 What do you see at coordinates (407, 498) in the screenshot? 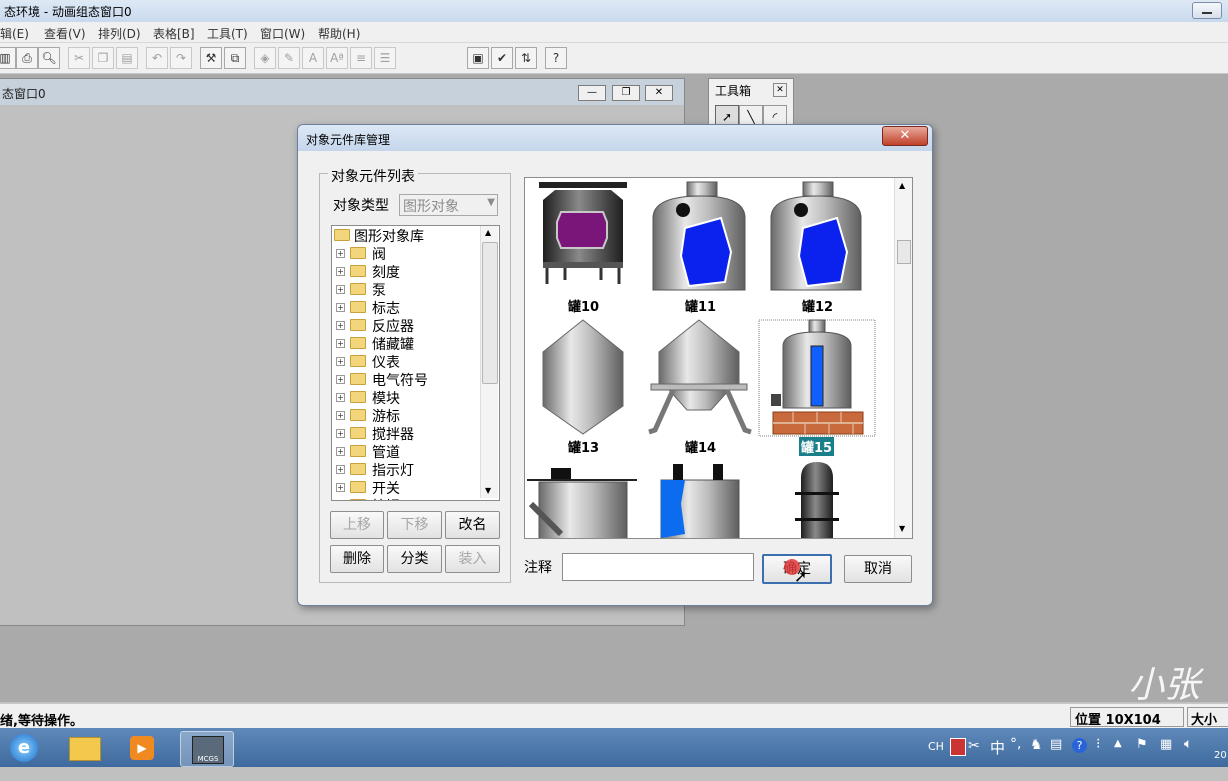
I see `tree-item: +按钮` at bounding box center [407, 498].